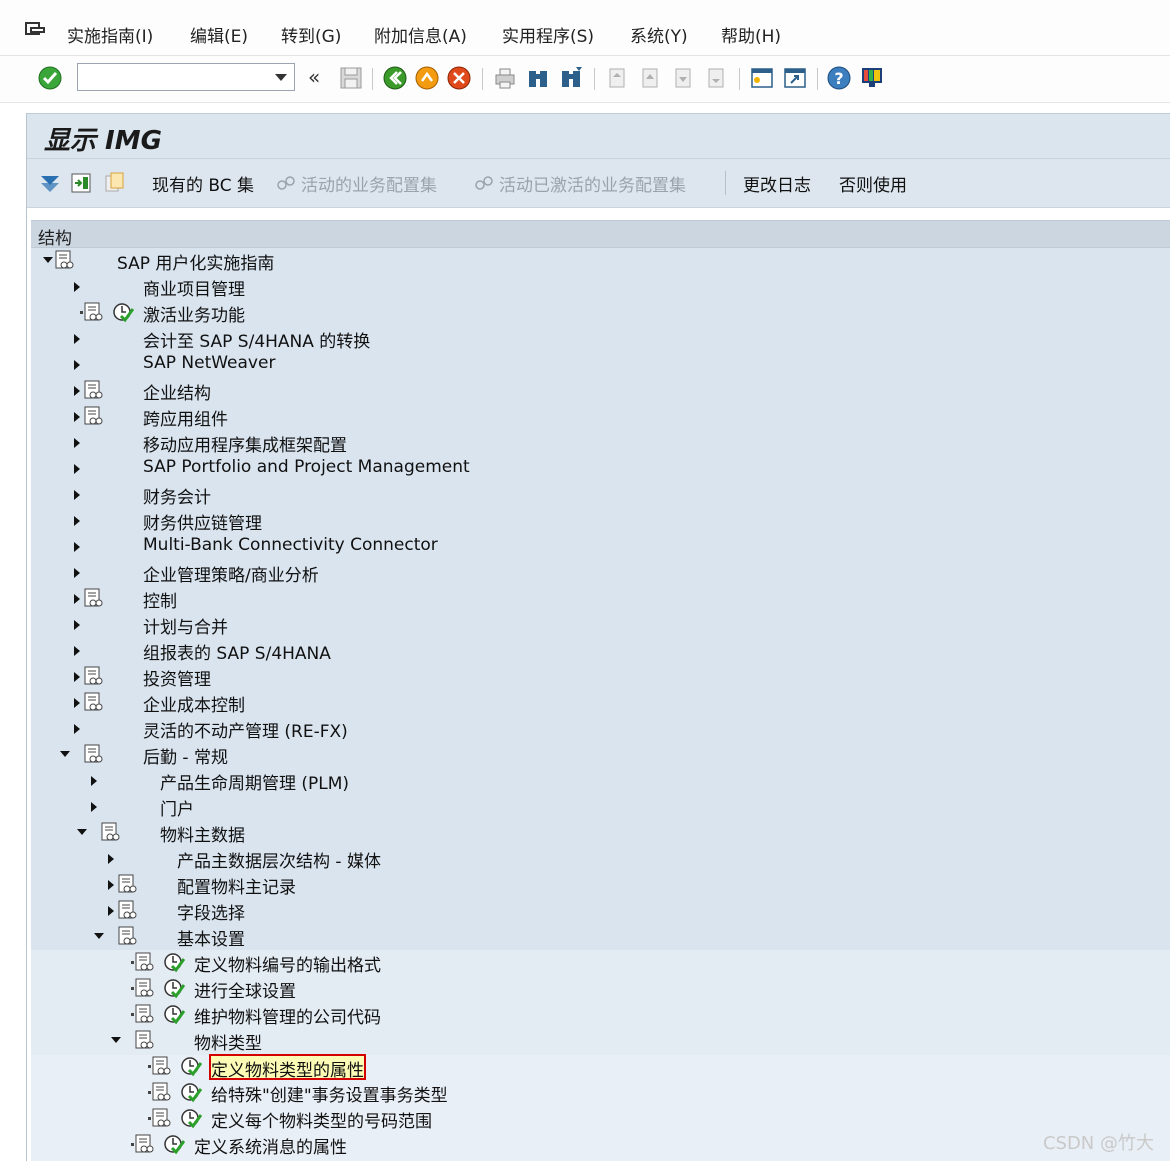 The height and width of the screenshot is (1161, 1170). What do you see at coordinates (650, 78) in the screenshot?
I see `previous-page-icon` at bounding box center [650, 78].